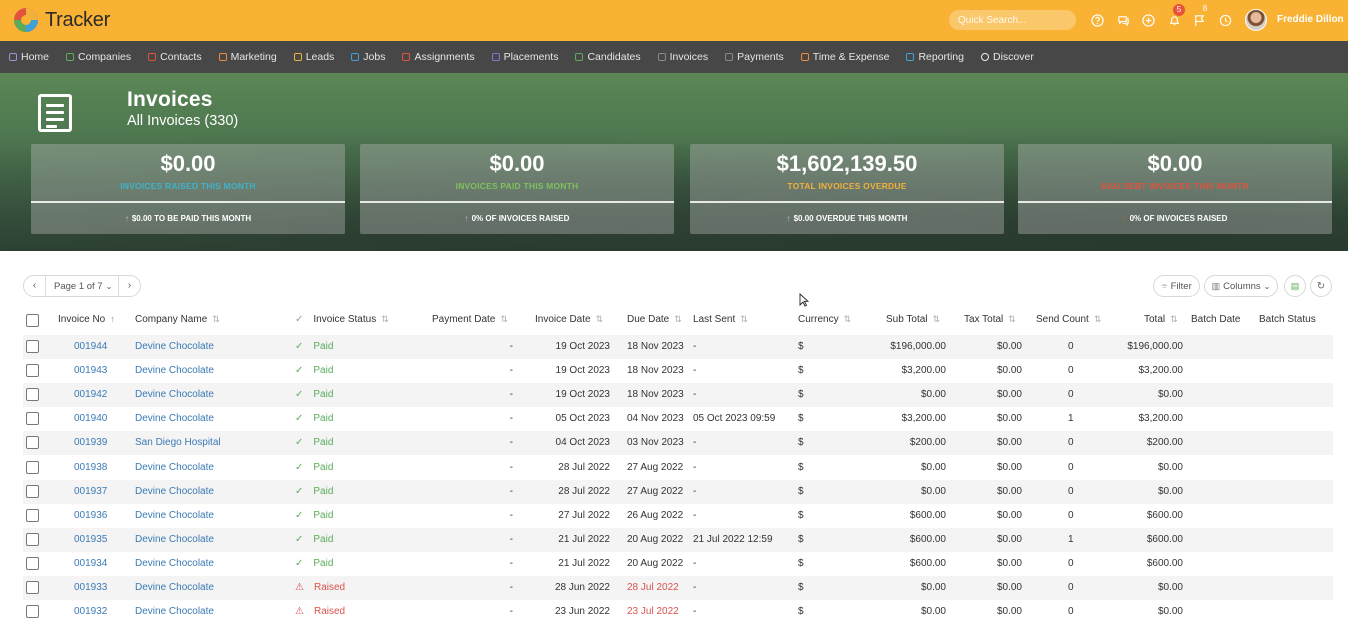 The image size is (1348, 626). Describe the element at coordinates (90, 442) in the screenshot. I see `invoice-number-link: 001939` at that location.